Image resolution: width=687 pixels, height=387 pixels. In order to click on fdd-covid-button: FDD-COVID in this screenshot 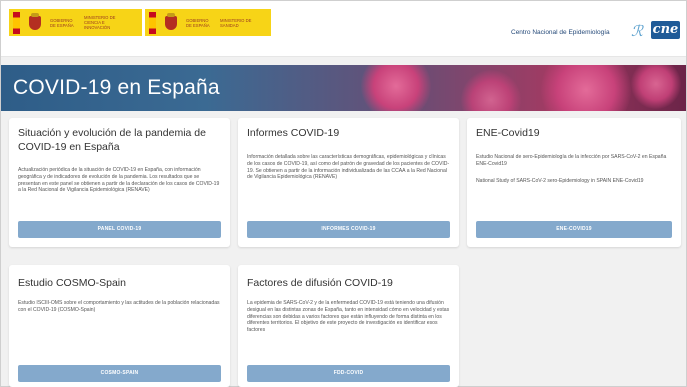, I will do `click(348, 373)`.